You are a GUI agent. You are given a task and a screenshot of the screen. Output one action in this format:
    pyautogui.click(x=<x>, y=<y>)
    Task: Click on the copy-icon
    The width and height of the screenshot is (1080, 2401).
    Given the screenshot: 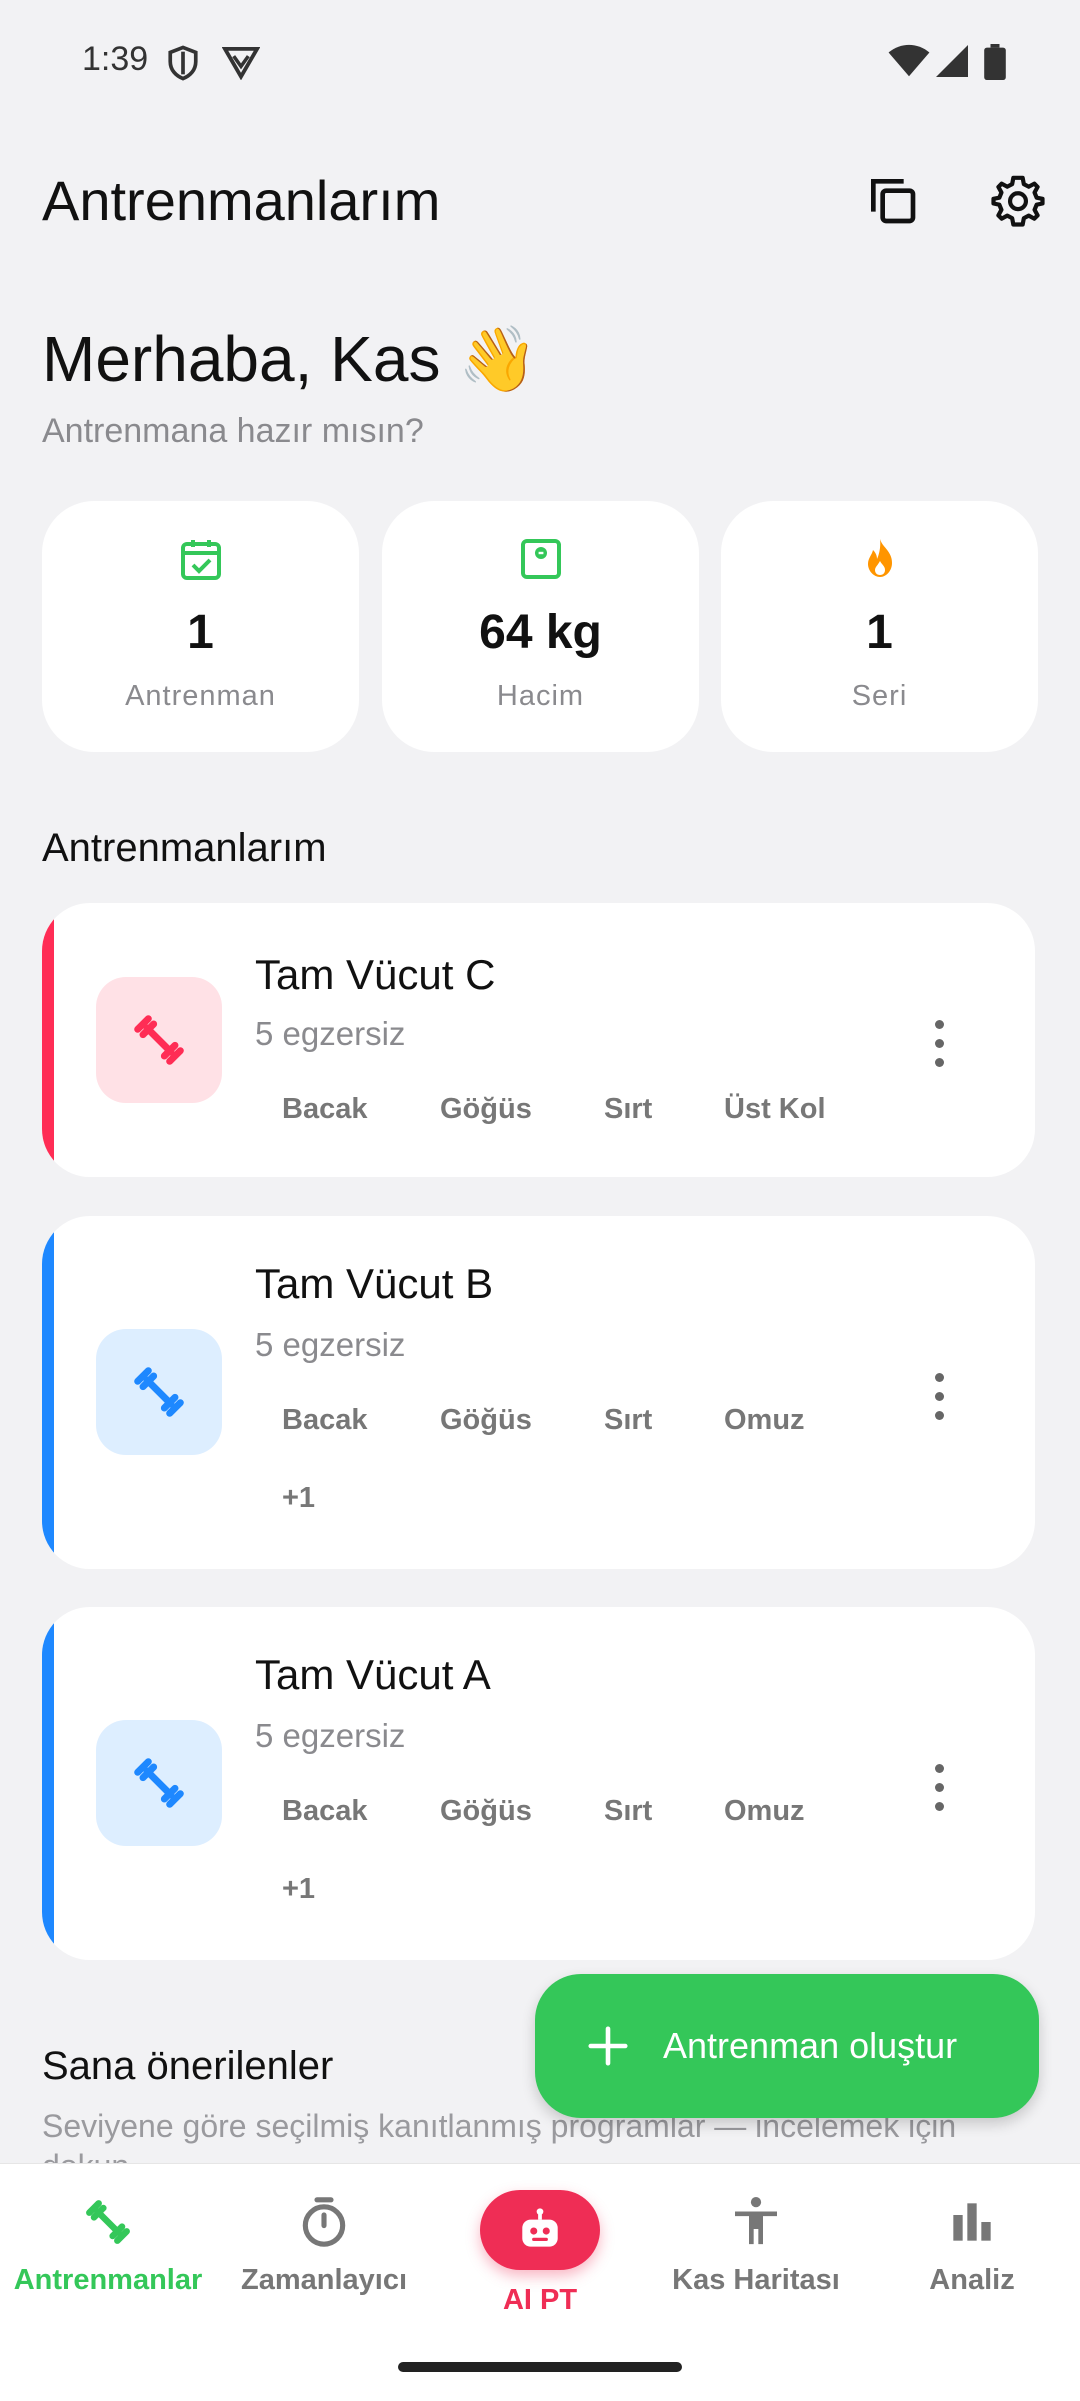 What is the action you would take?
    pyautogui.click(x=893, y=201)
    